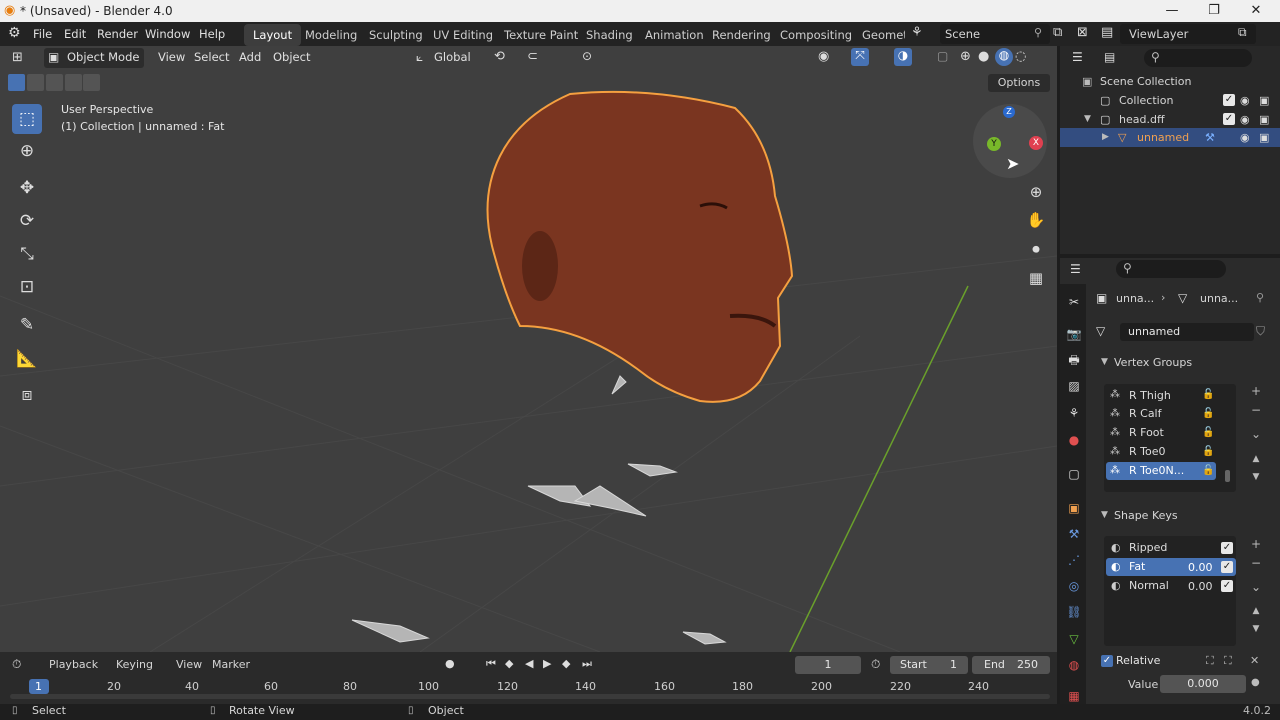  I want to click on head-exclude-checkbox: ✓, so click(1229, 119).